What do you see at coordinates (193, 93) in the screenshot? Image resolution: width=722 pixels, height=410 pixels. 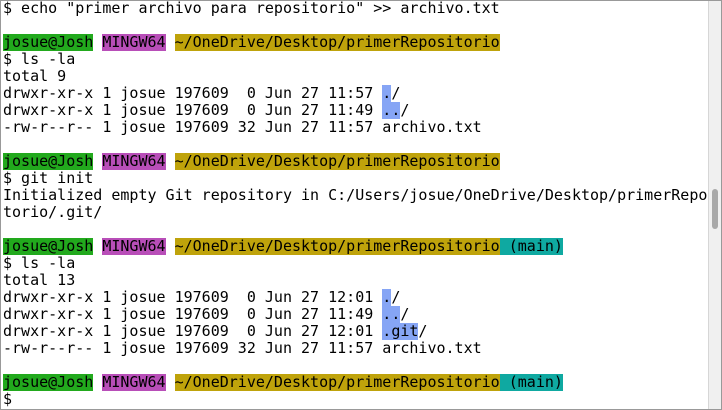 I see `line-text: drwxr-xr-x 1 josue 197609 0 Jun 27 11:57` at bounding box center [193, 93].